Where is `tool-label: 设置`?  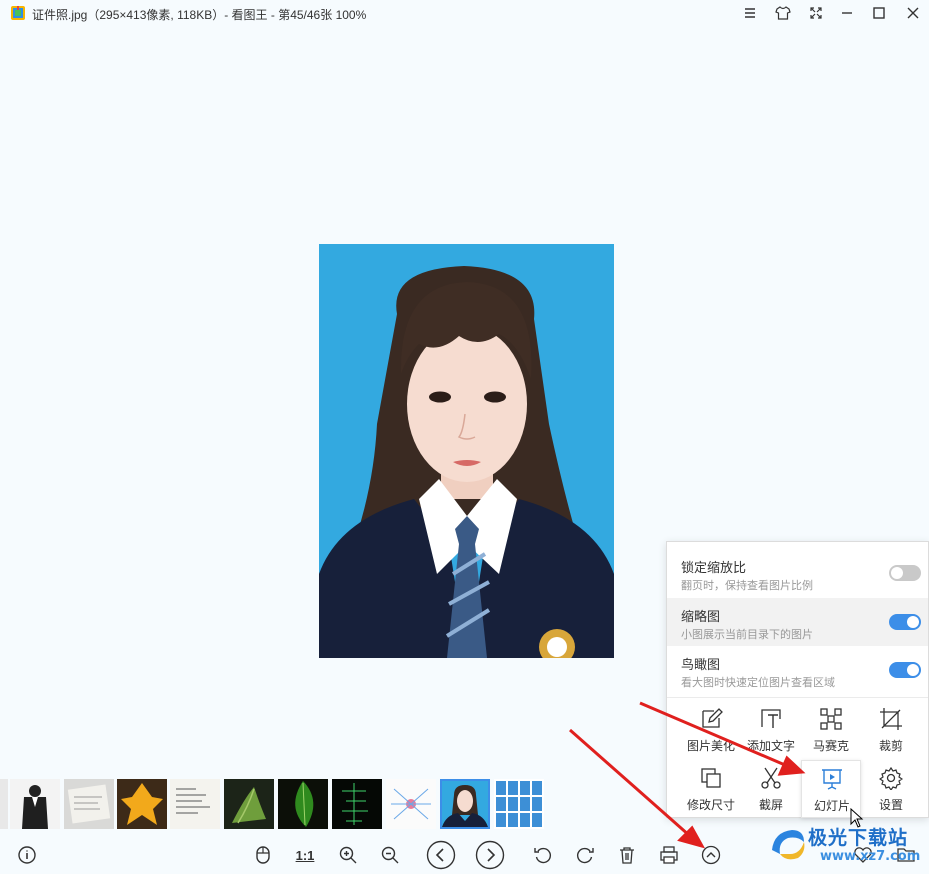
tool-label: 设置 is located at coordinates (890, 805).